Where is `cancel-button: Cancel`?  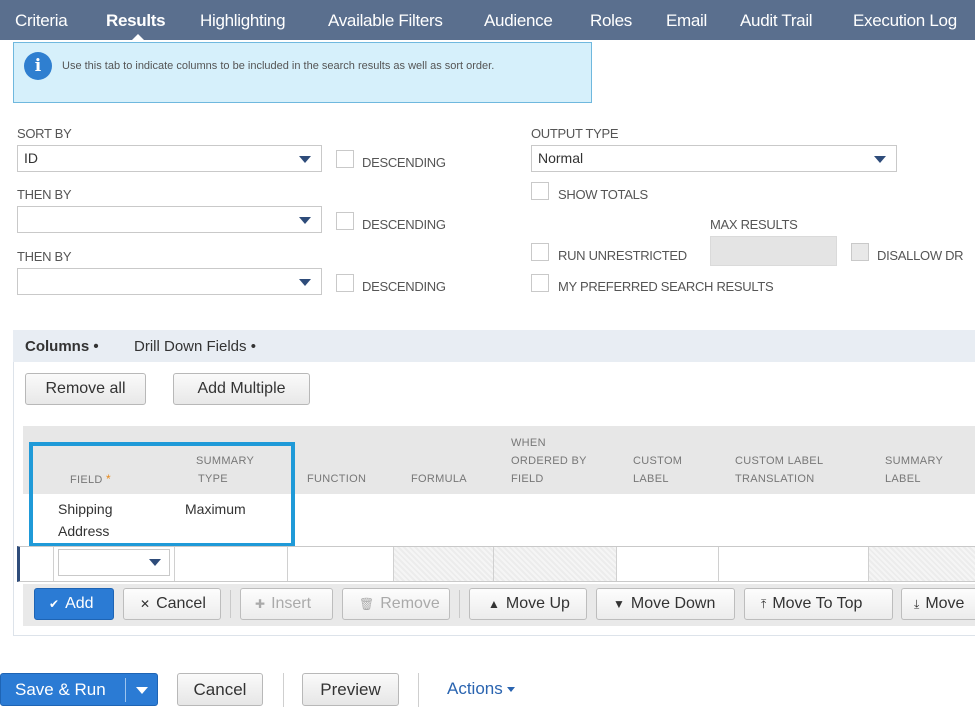
cancel-button: Cancel is located at coordinates (220, 689).